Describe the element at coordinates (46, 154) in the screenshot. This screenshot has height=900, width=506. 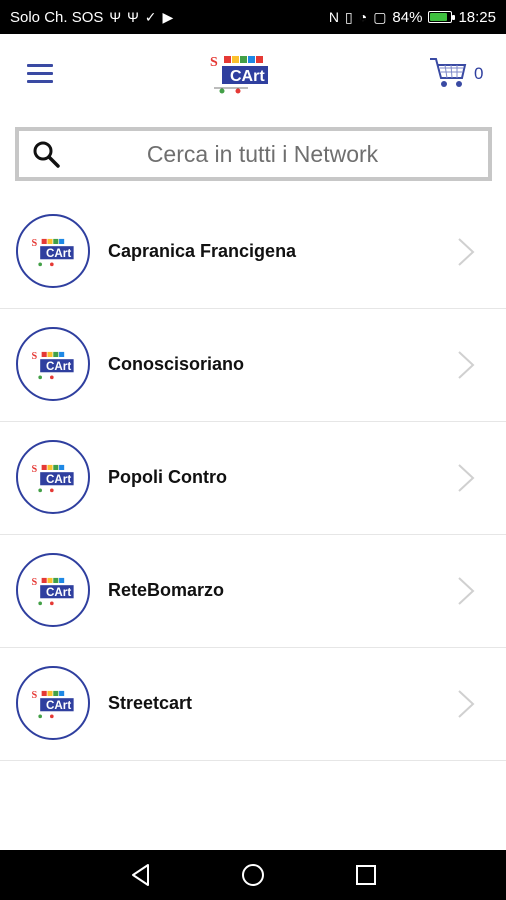
I see `search-icon` at that location.